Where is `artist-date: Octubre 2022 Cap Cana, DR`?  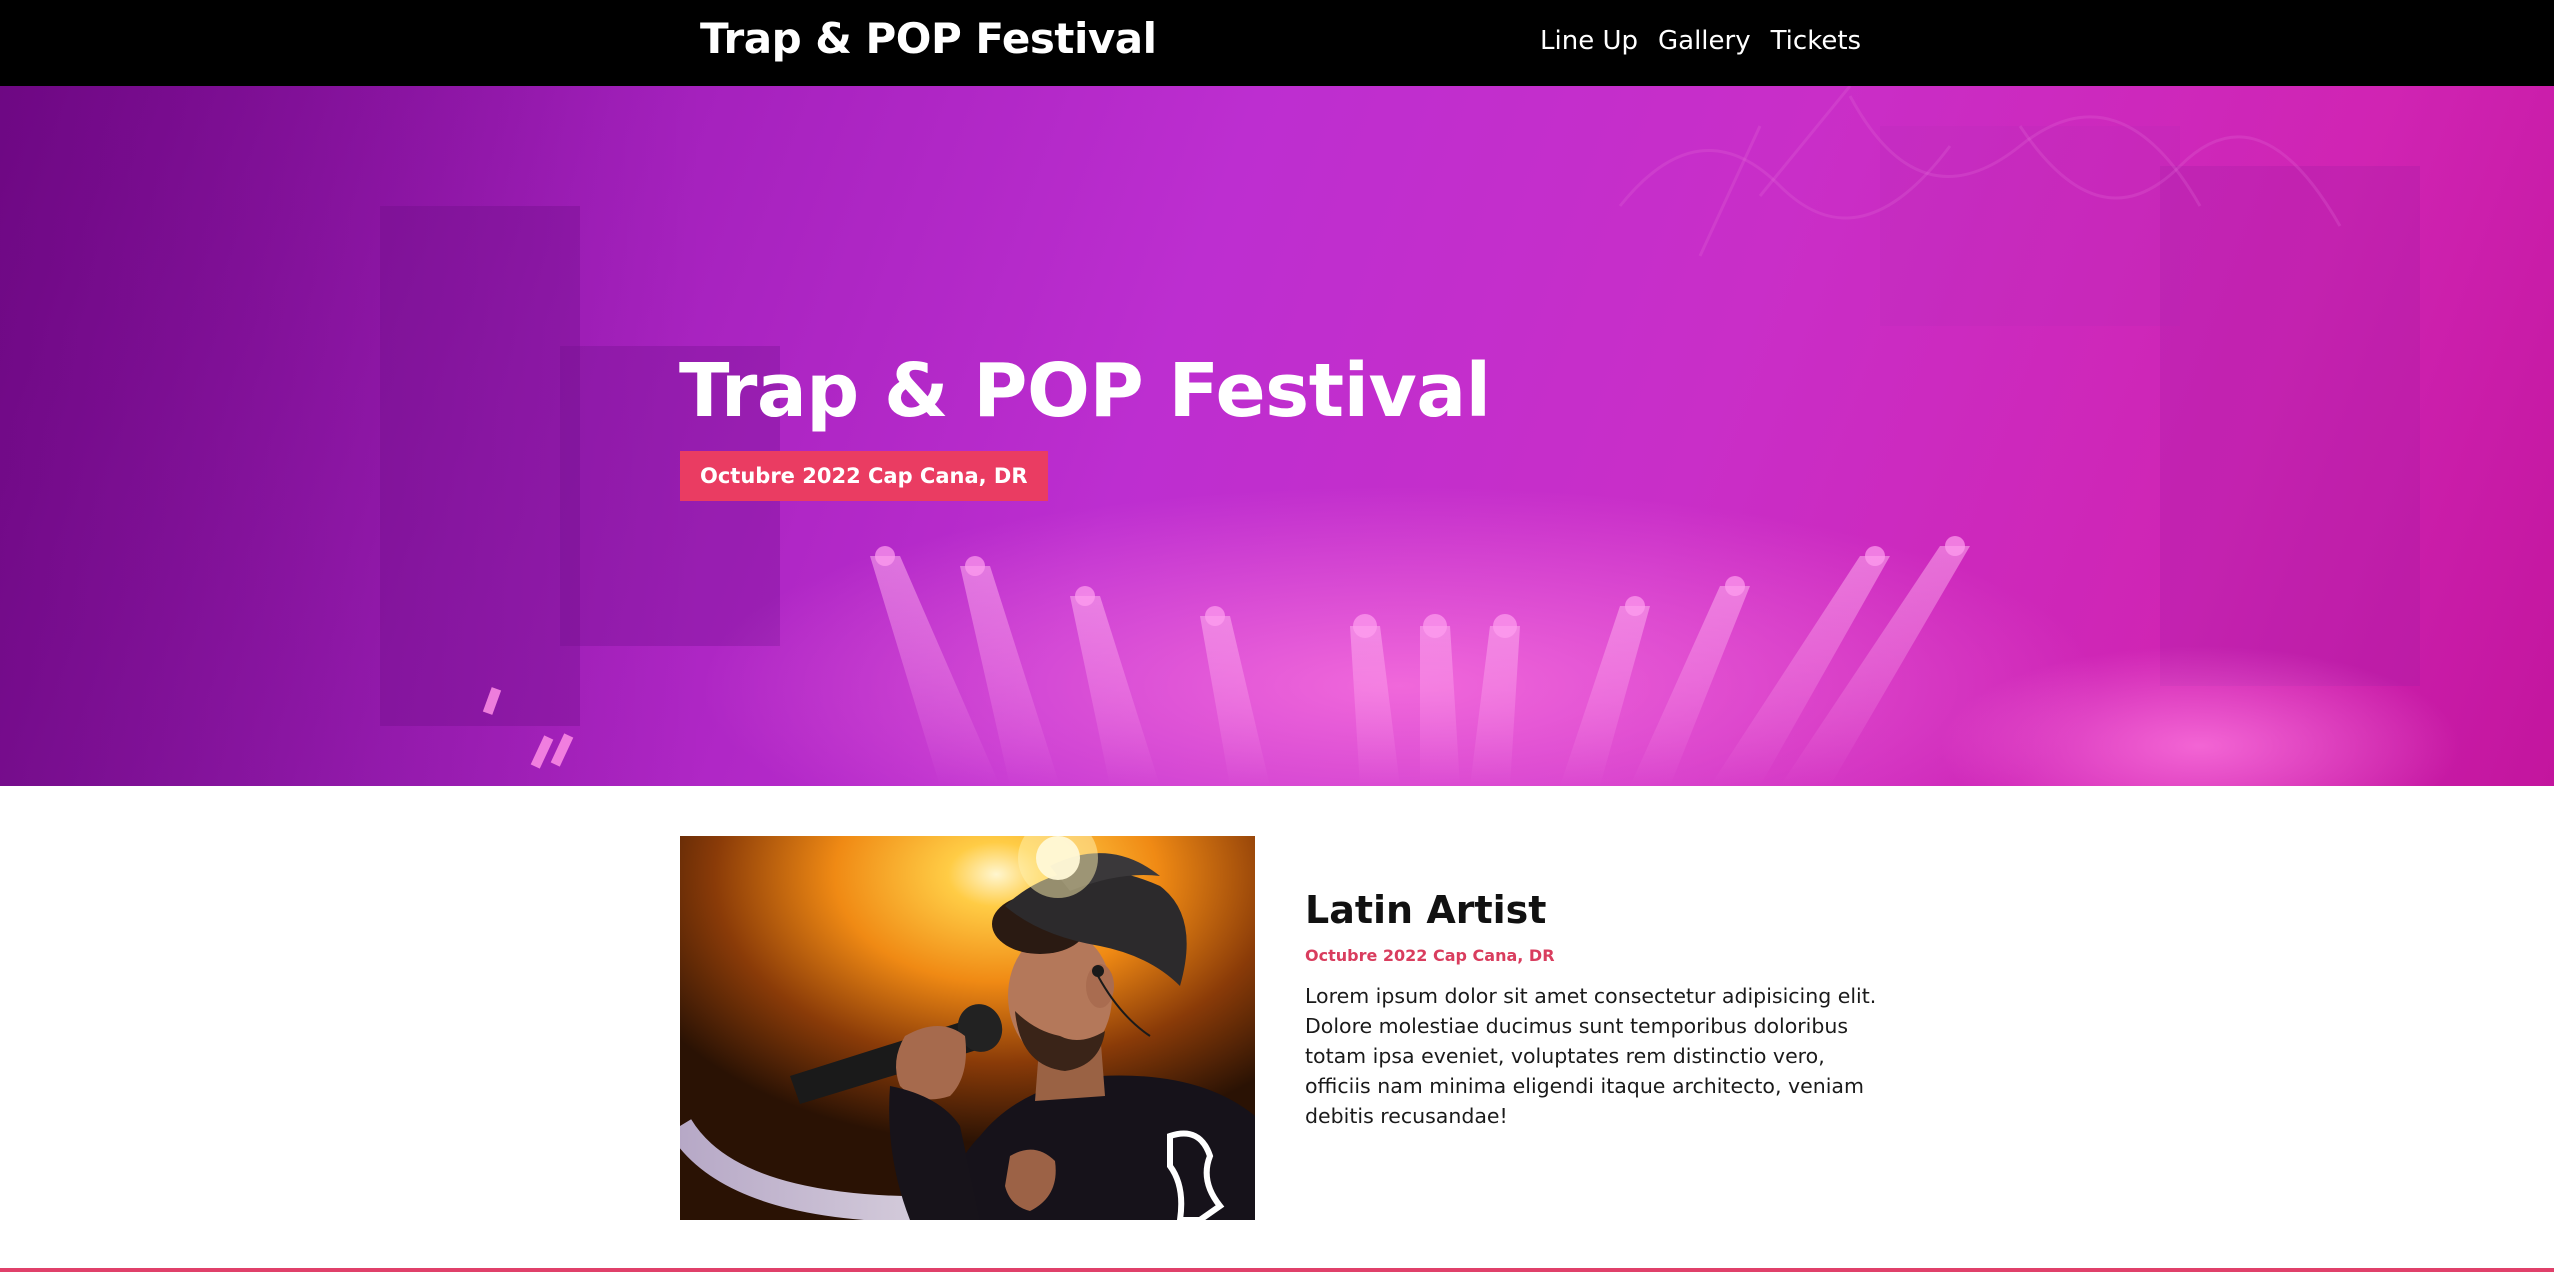 artist-date: Octubre 2022 Cap Cana, DR is located at coordinates (1430, 955).